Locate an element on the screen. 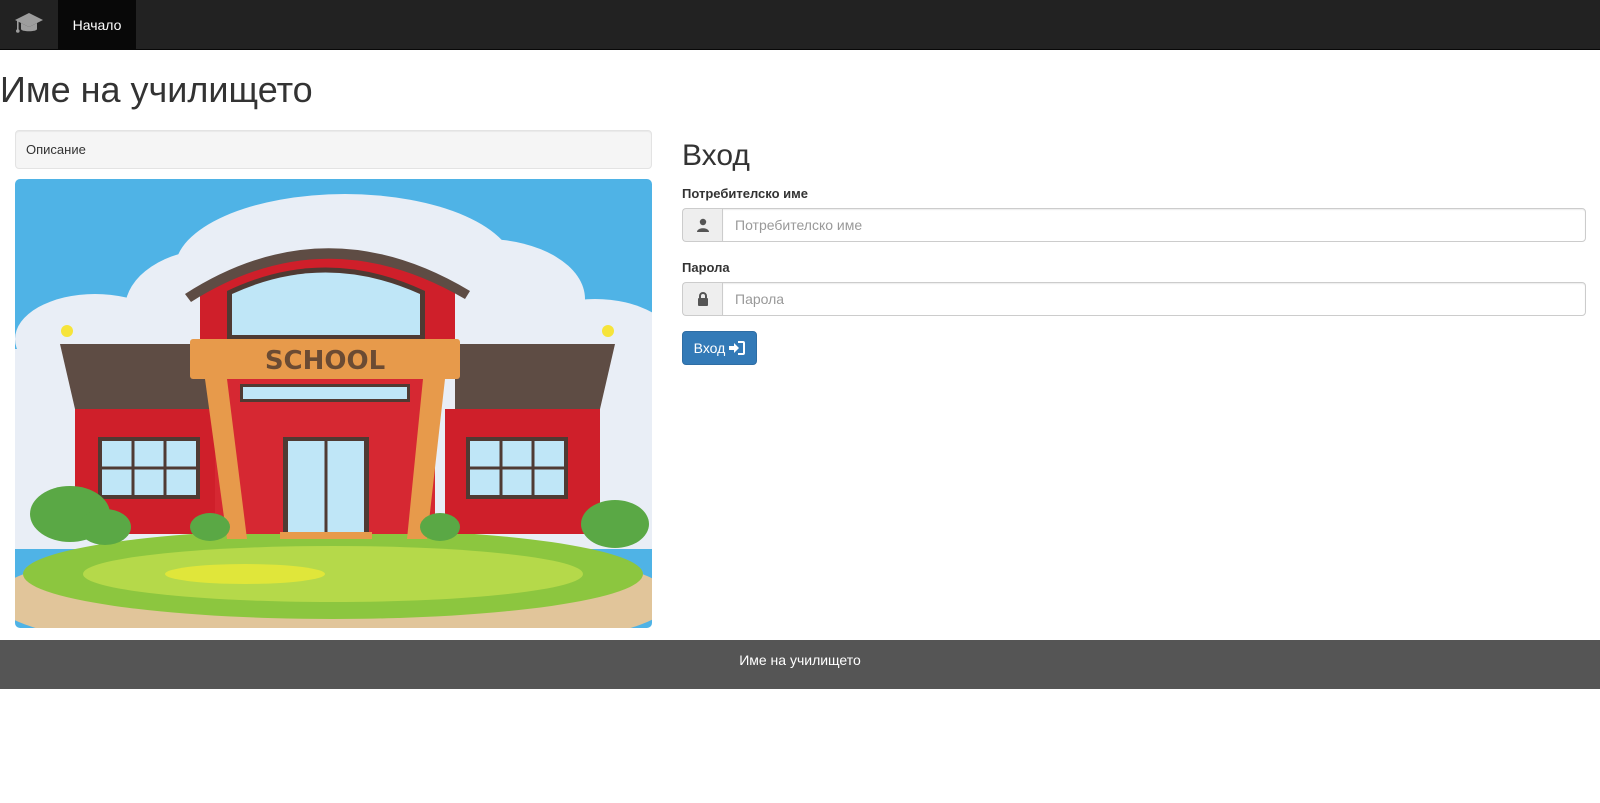 Image resolution: width=1600 pixels, height=803 pixels. login-button-label: Вход is located at coordinates (709, 348).